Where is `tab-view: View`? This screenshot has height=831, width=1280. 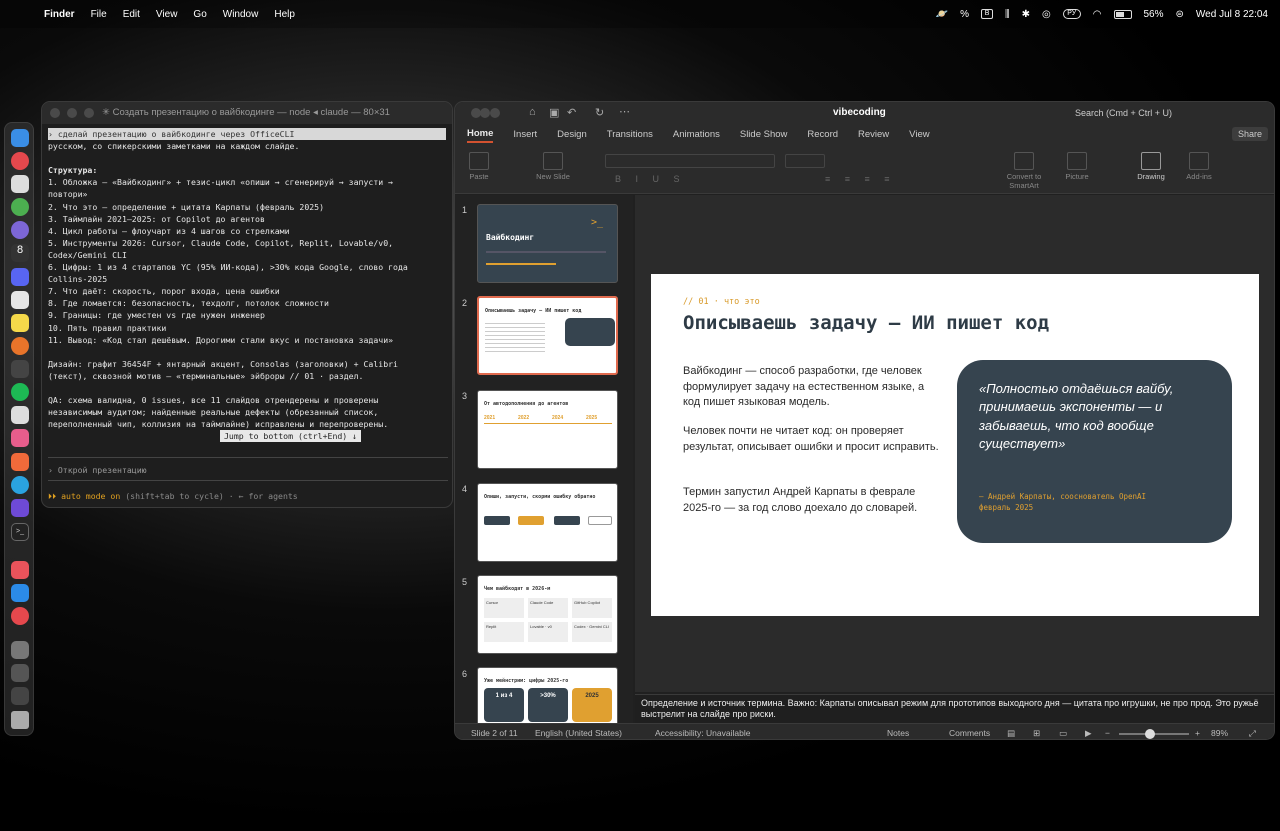
tab-view: View is located at coordinates (919, 134).